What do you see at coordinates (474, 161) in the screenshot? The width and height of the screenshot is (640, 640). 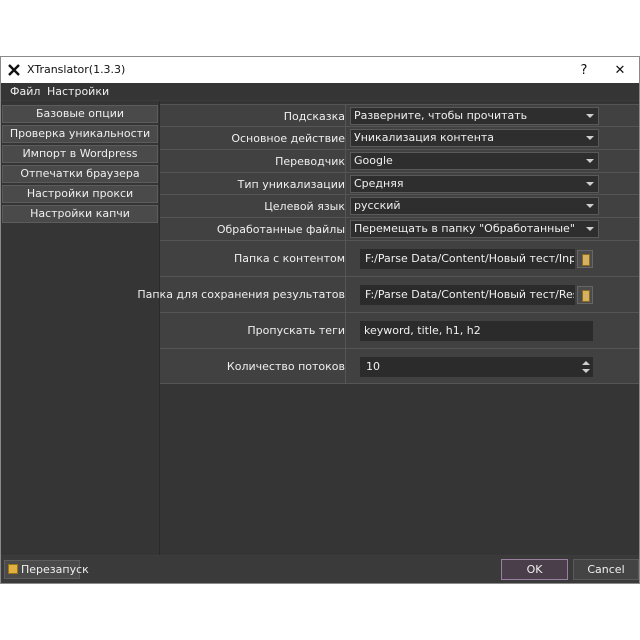 I see `translator-dropdown: Google` at bounding box center [474, 161].